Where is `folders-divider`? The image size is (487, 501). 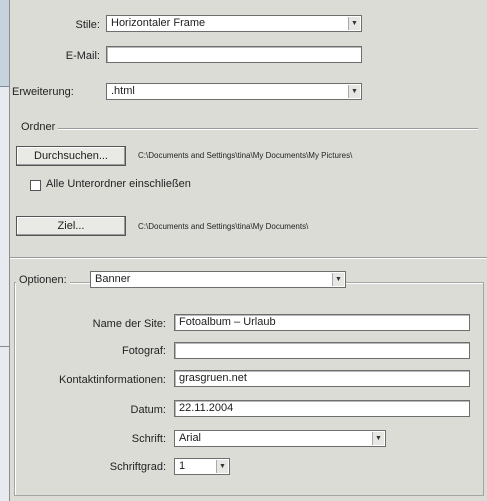 folders-divider is located at coordinates (268, 128).